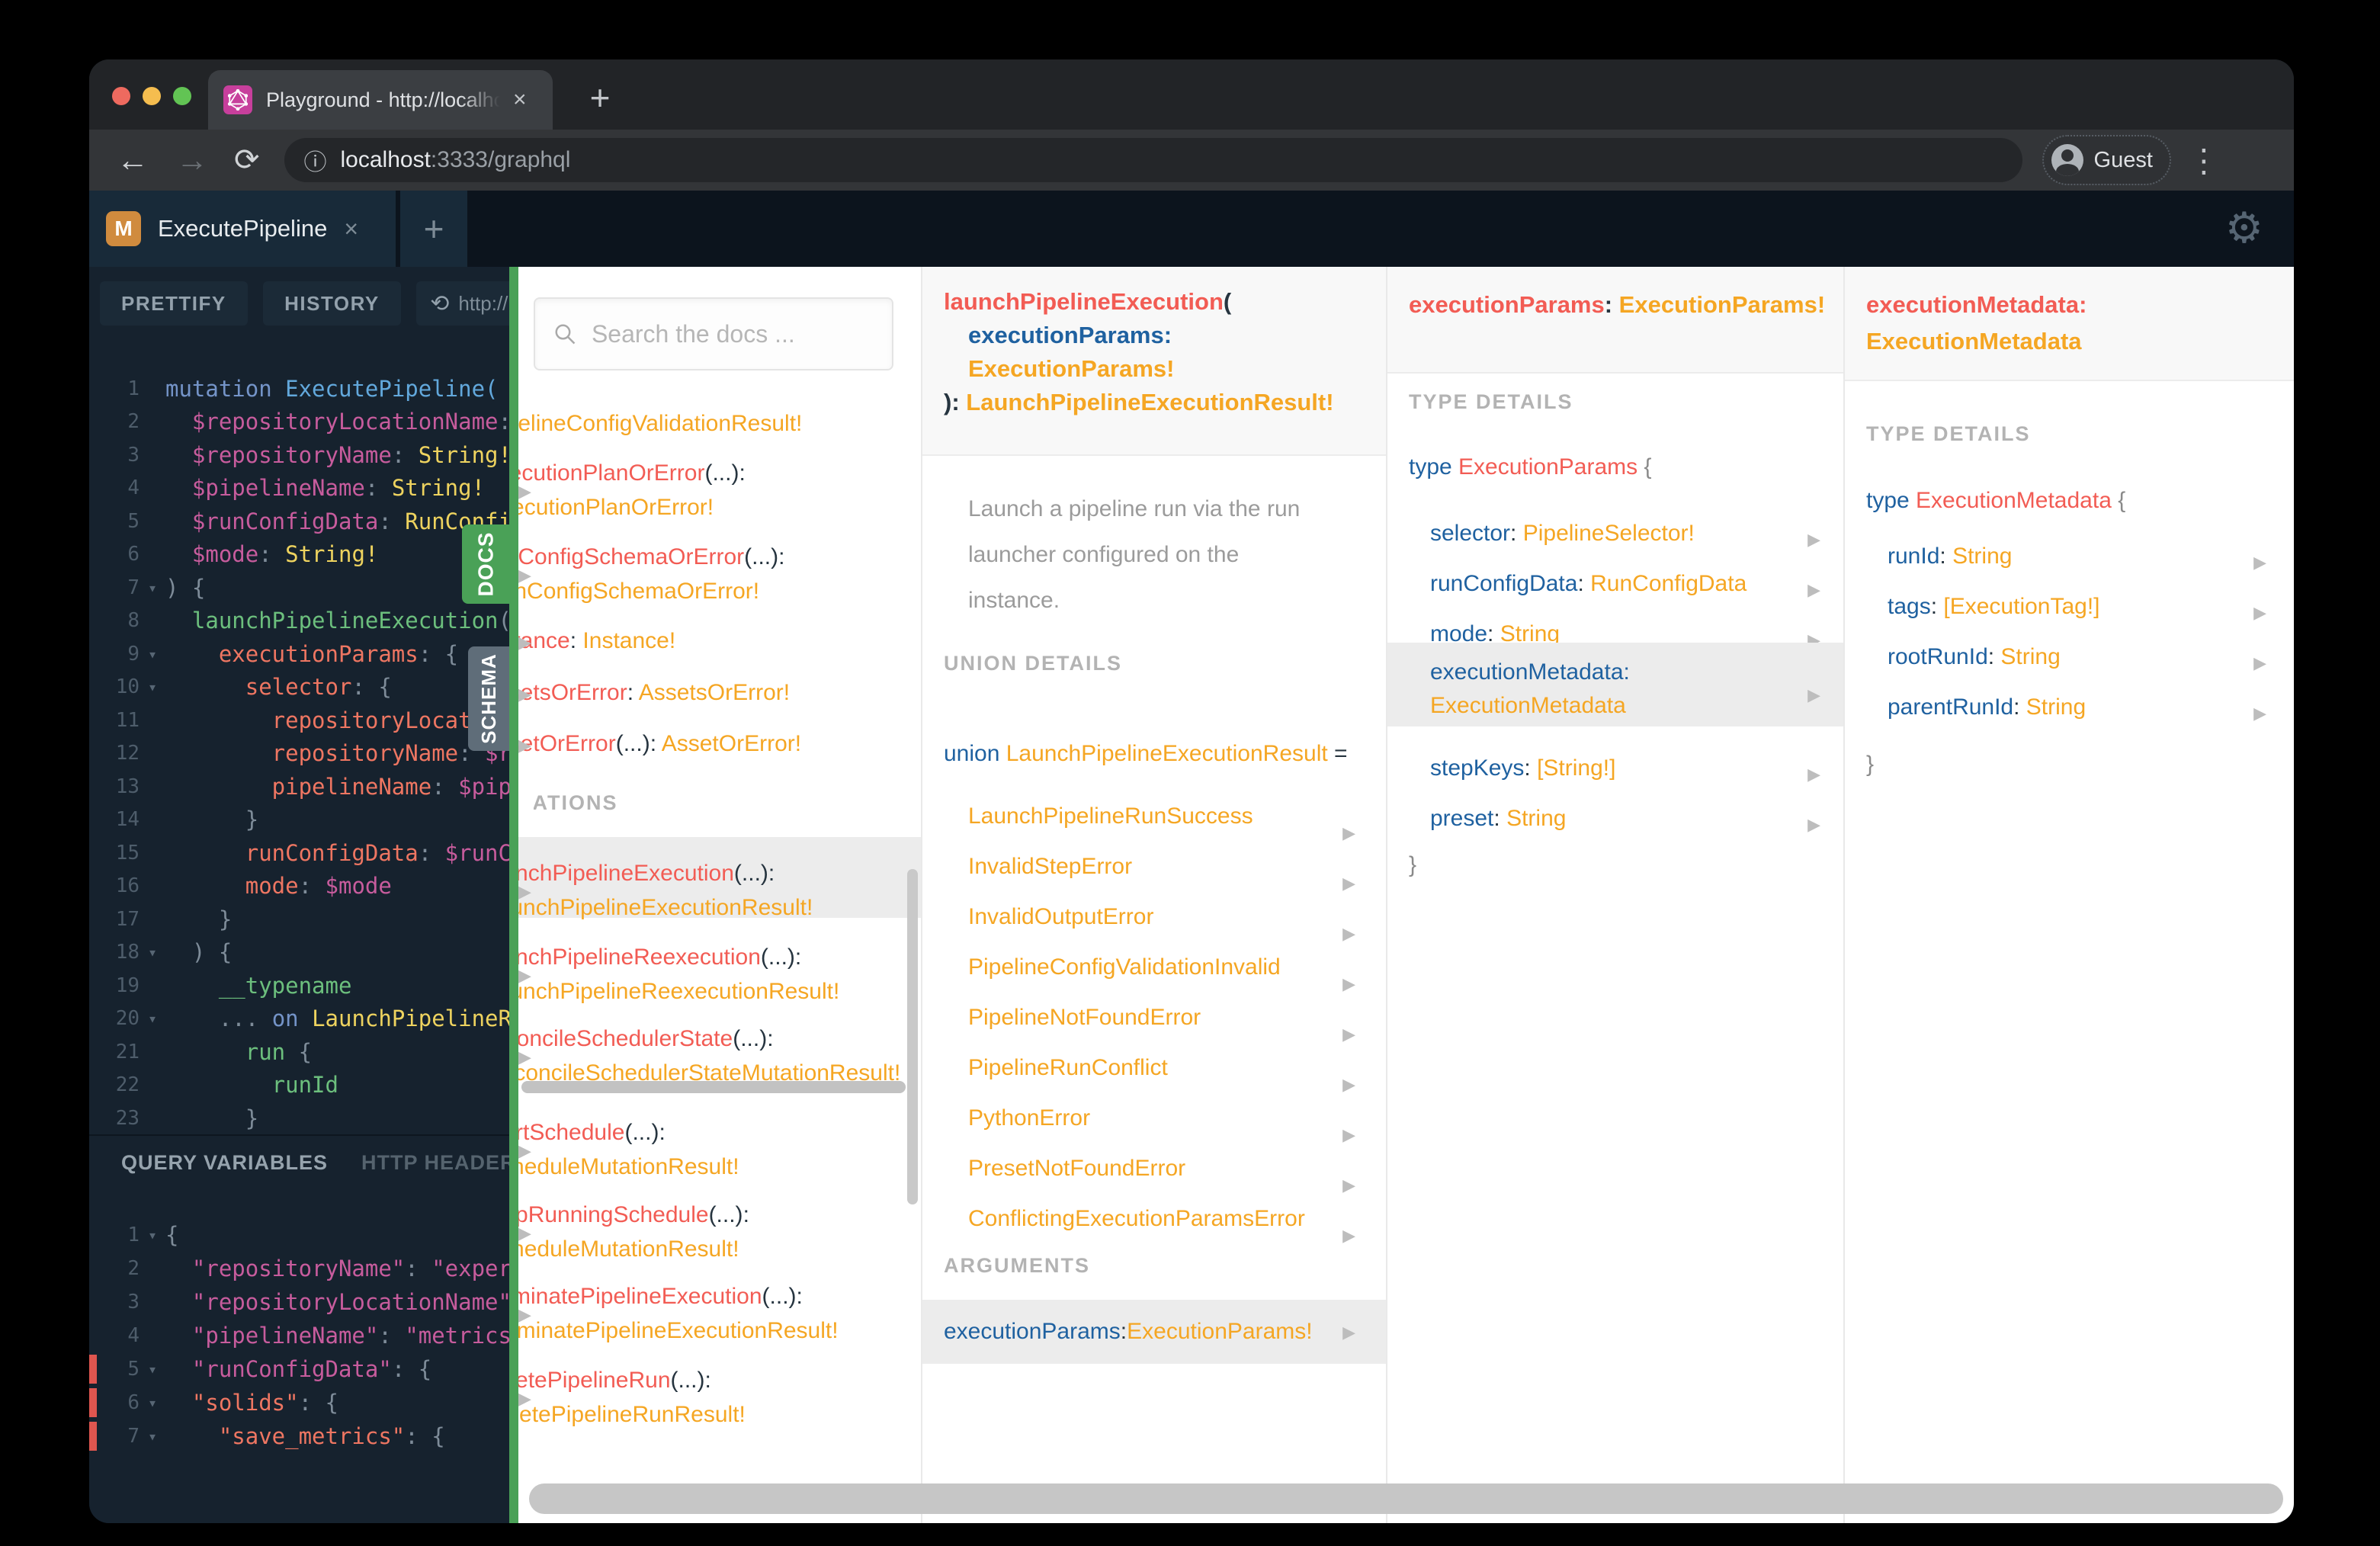 The width and height of the screenshot is (2380, 1546). I want to click on search-icon, so click(565, 334).